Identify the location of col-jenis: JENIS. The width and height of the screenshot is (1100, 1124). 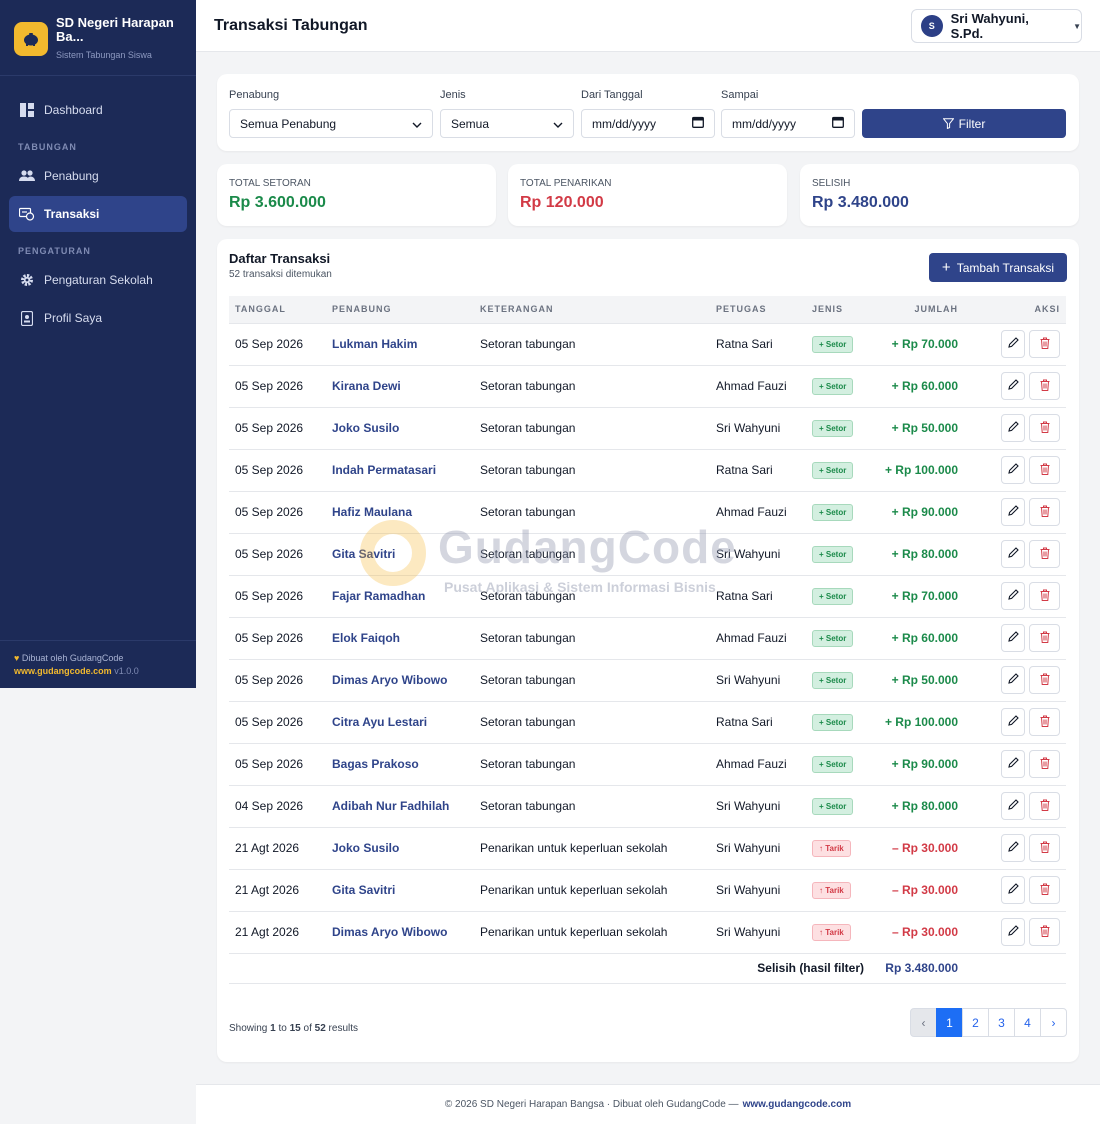
(841, 310).